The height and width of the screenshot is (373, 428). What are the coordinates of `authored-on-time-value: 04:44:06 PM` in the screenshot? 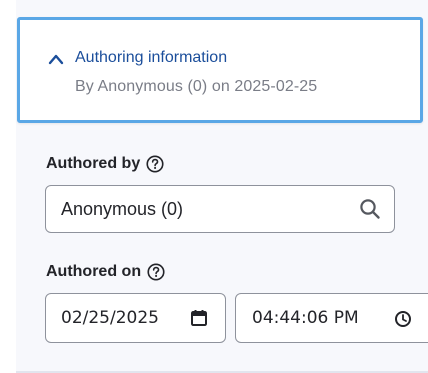 It's located at (305, 318).